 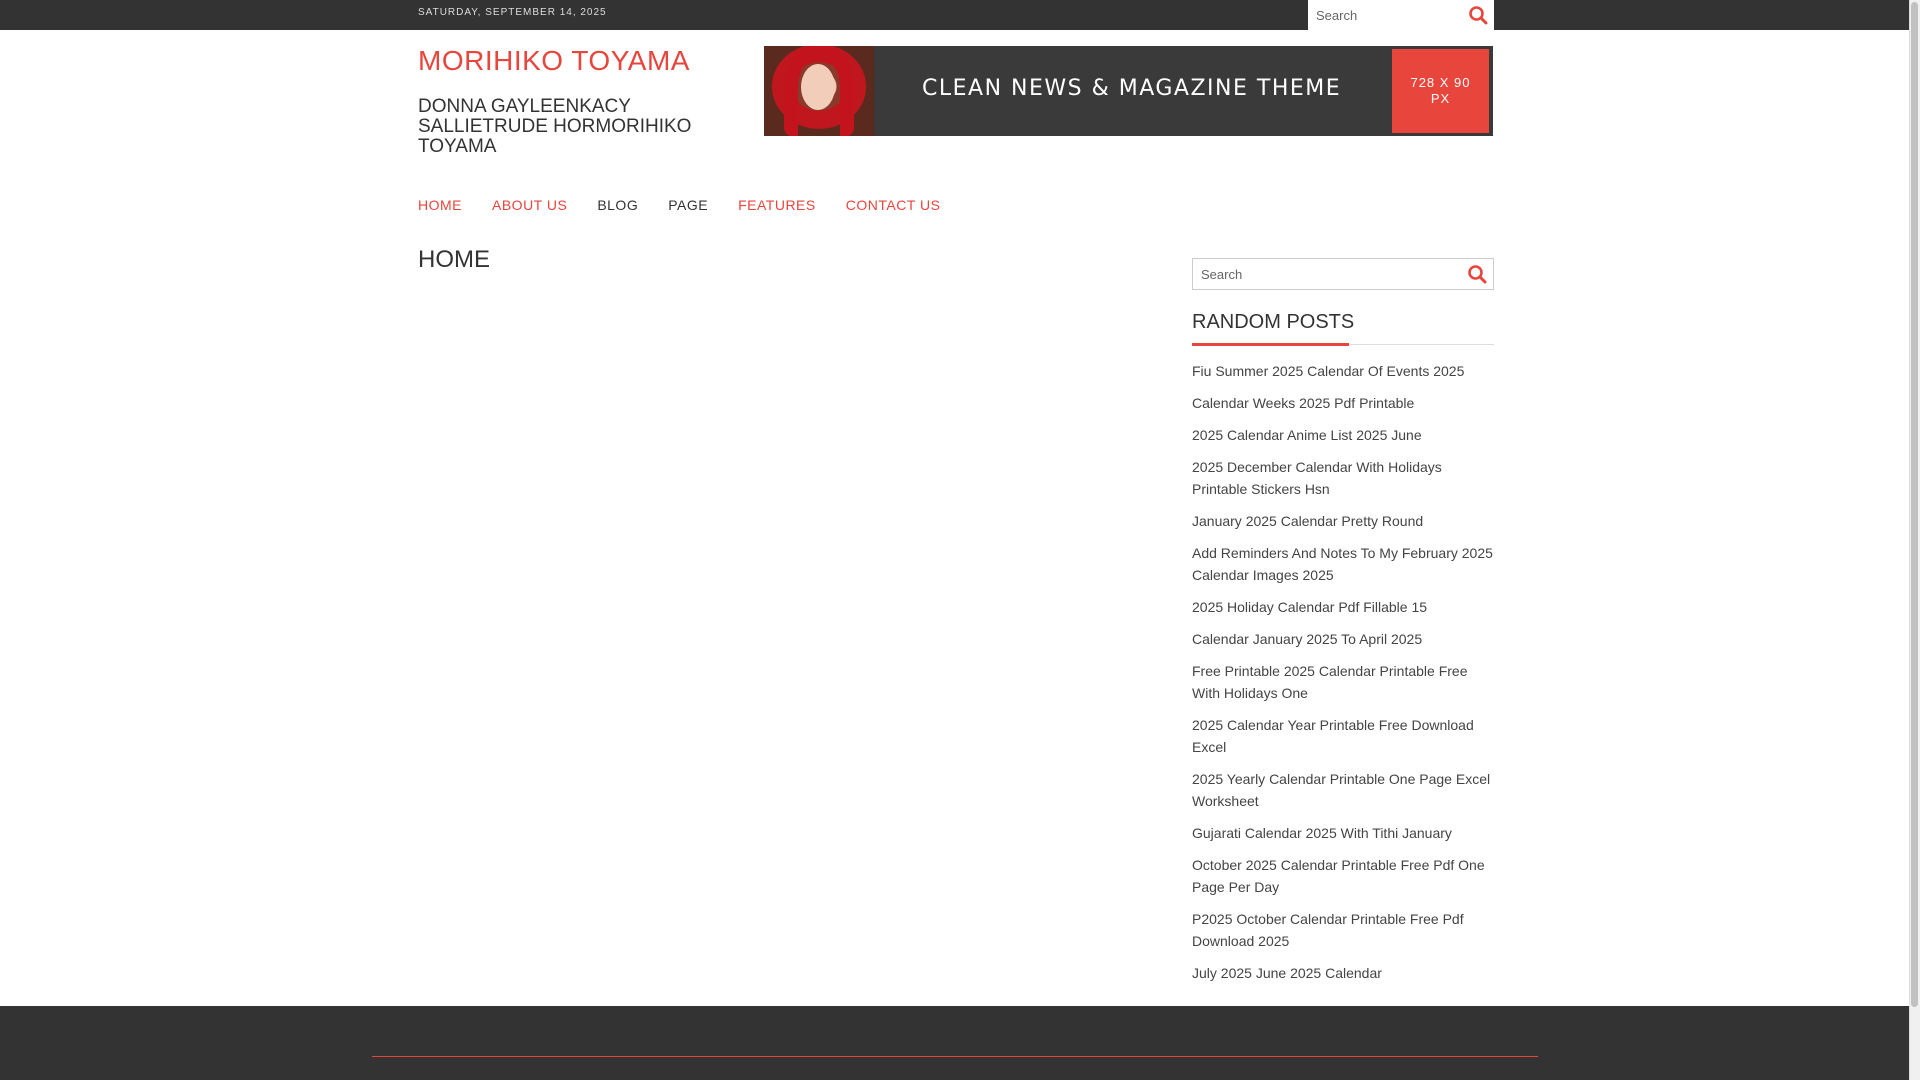 What do you see at coordinates (1323, 274) in the screenshot?
I see `sidebar-search-input` at bounding box center [1323, 274].